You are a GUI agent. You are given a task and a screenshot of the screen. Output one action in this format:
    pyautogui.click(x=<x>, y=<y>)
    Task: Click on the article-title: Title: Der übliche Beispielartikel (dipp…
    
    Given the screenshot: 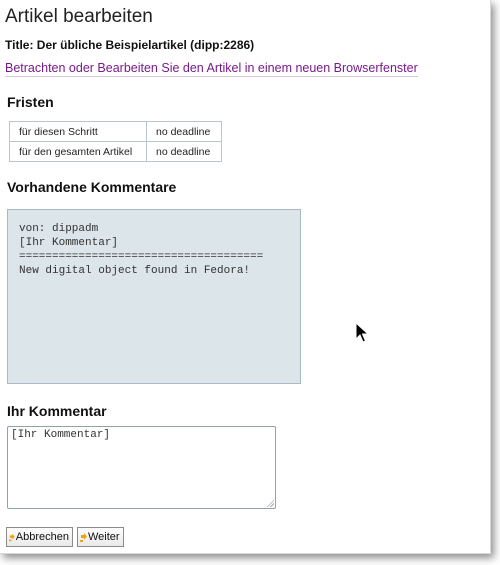 What is the action you would take?
    pyautogui.click(x=130, y=45)
    